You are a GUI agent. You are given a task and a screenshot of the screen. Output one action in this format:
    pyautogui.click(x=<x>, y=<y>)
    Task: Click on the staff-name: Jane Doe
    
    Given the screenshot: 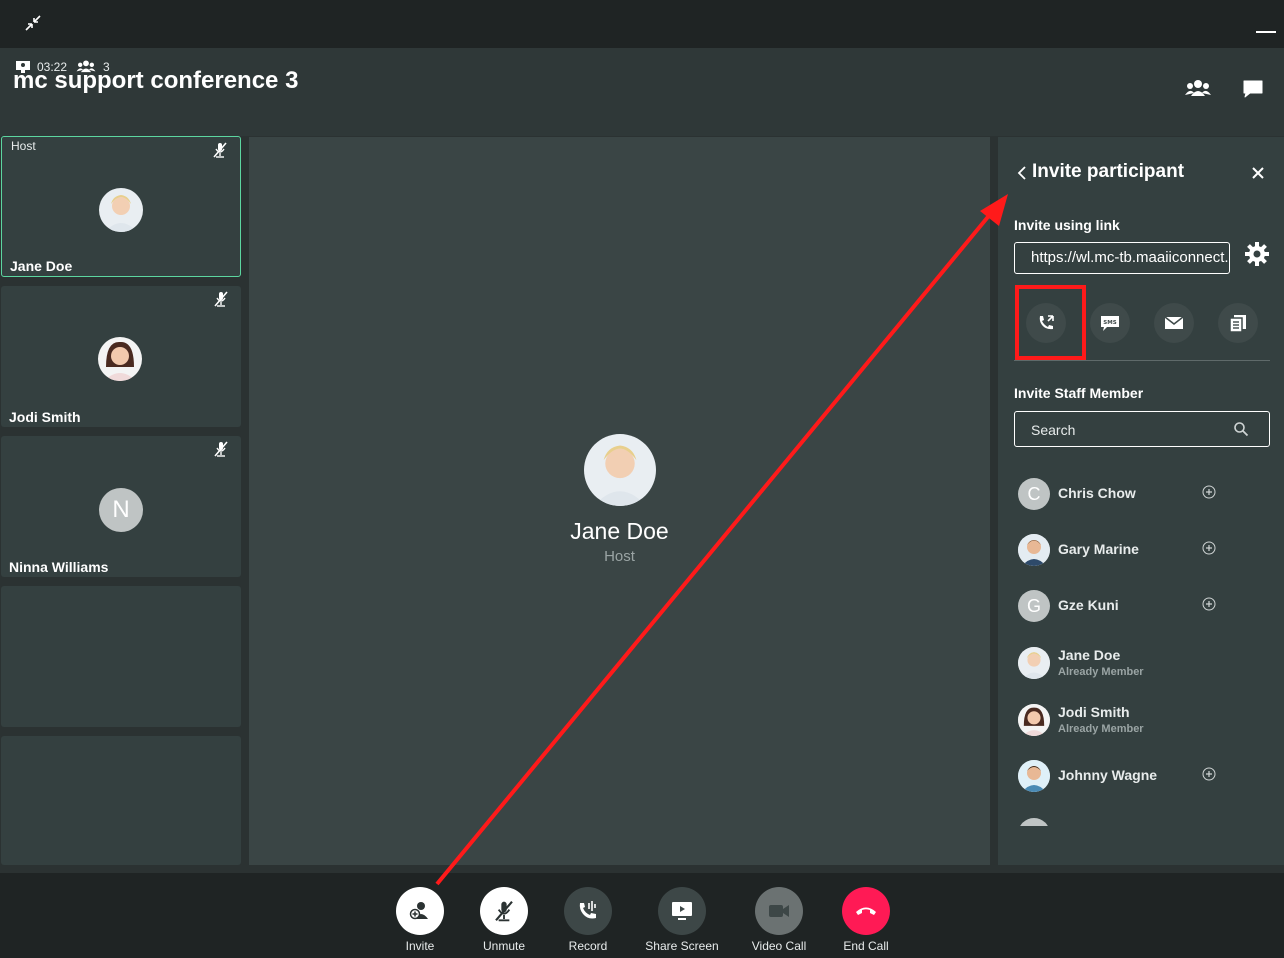 What is the action you would take?
    pyautogui.click(x=1089, y=655)
    